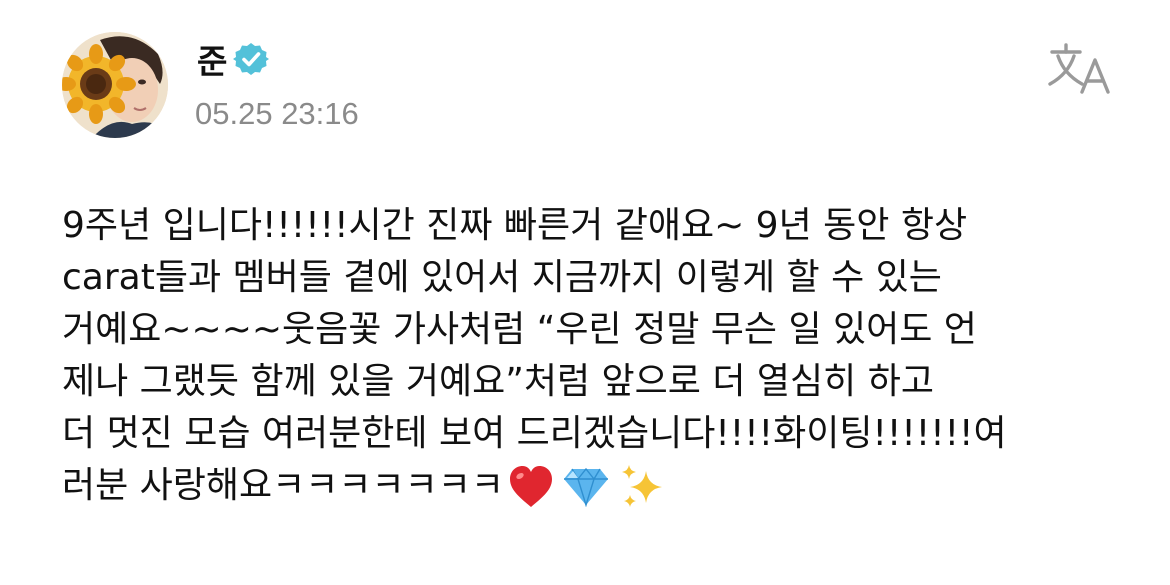 Image resolution: width=1170 pixels, height=585 pixels. What do you see at coordinates (251, 59) in the screenshot?
I see `verified-badge-icon` at bounding box center [251, 59].